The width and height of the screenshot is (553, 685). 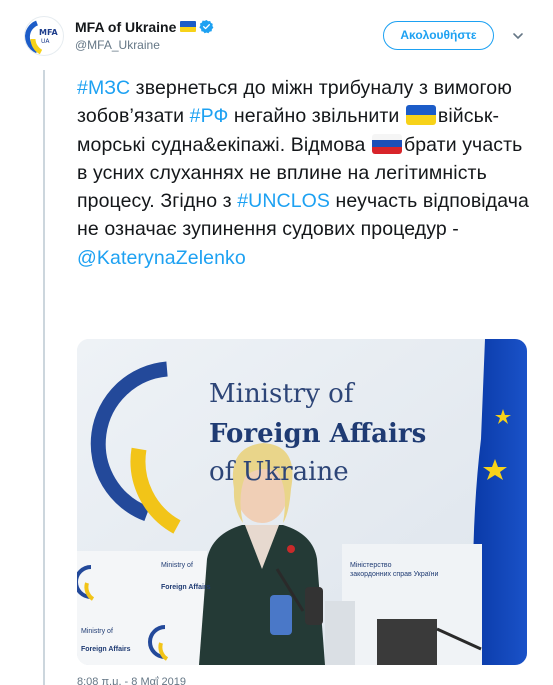 I want to click on chevron-down-icon, so click(x=518, y=36).